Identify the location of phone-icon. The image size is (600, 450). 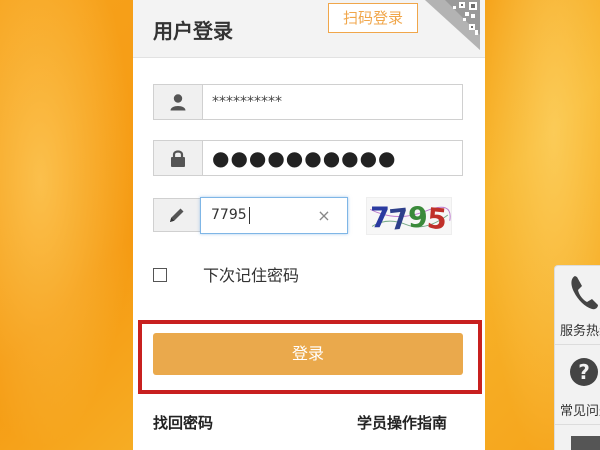
(584, 293).